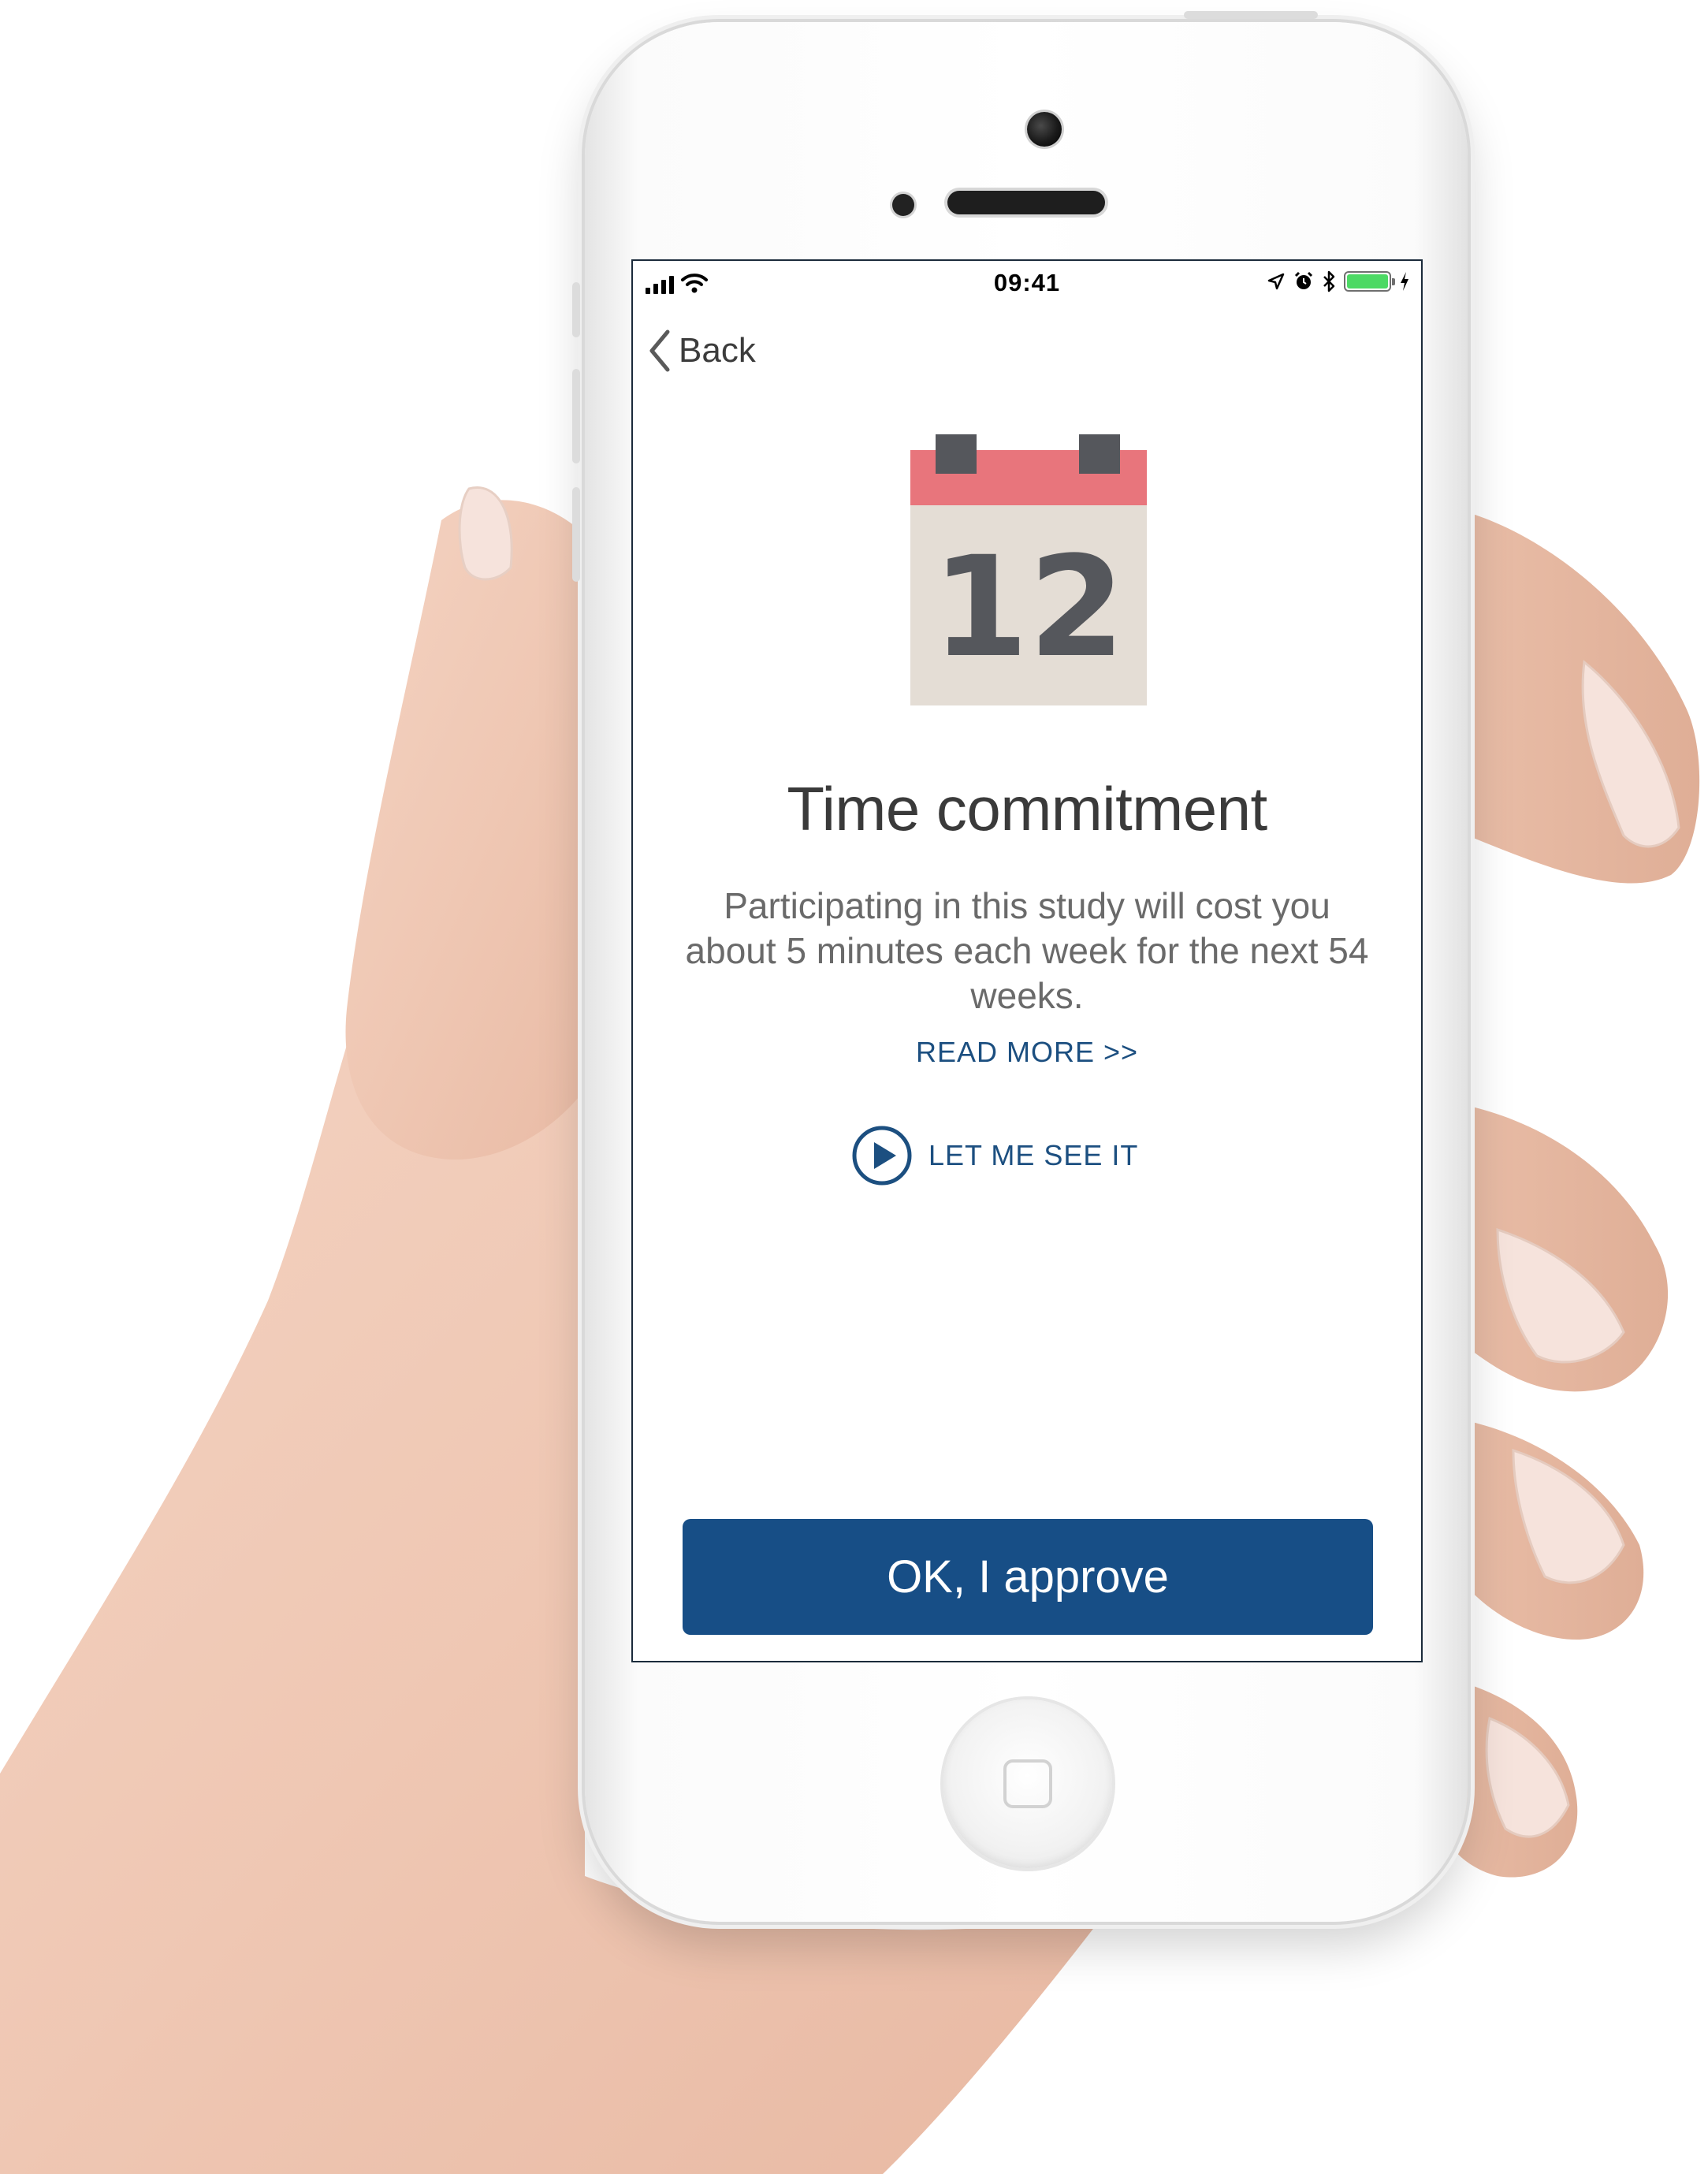 This screenshot has width=1708, height=2174. What do you see at coordinates (1099, 454) in the screenshot?
I see `calendar-ring-right` at bounding box center [1099, 454].